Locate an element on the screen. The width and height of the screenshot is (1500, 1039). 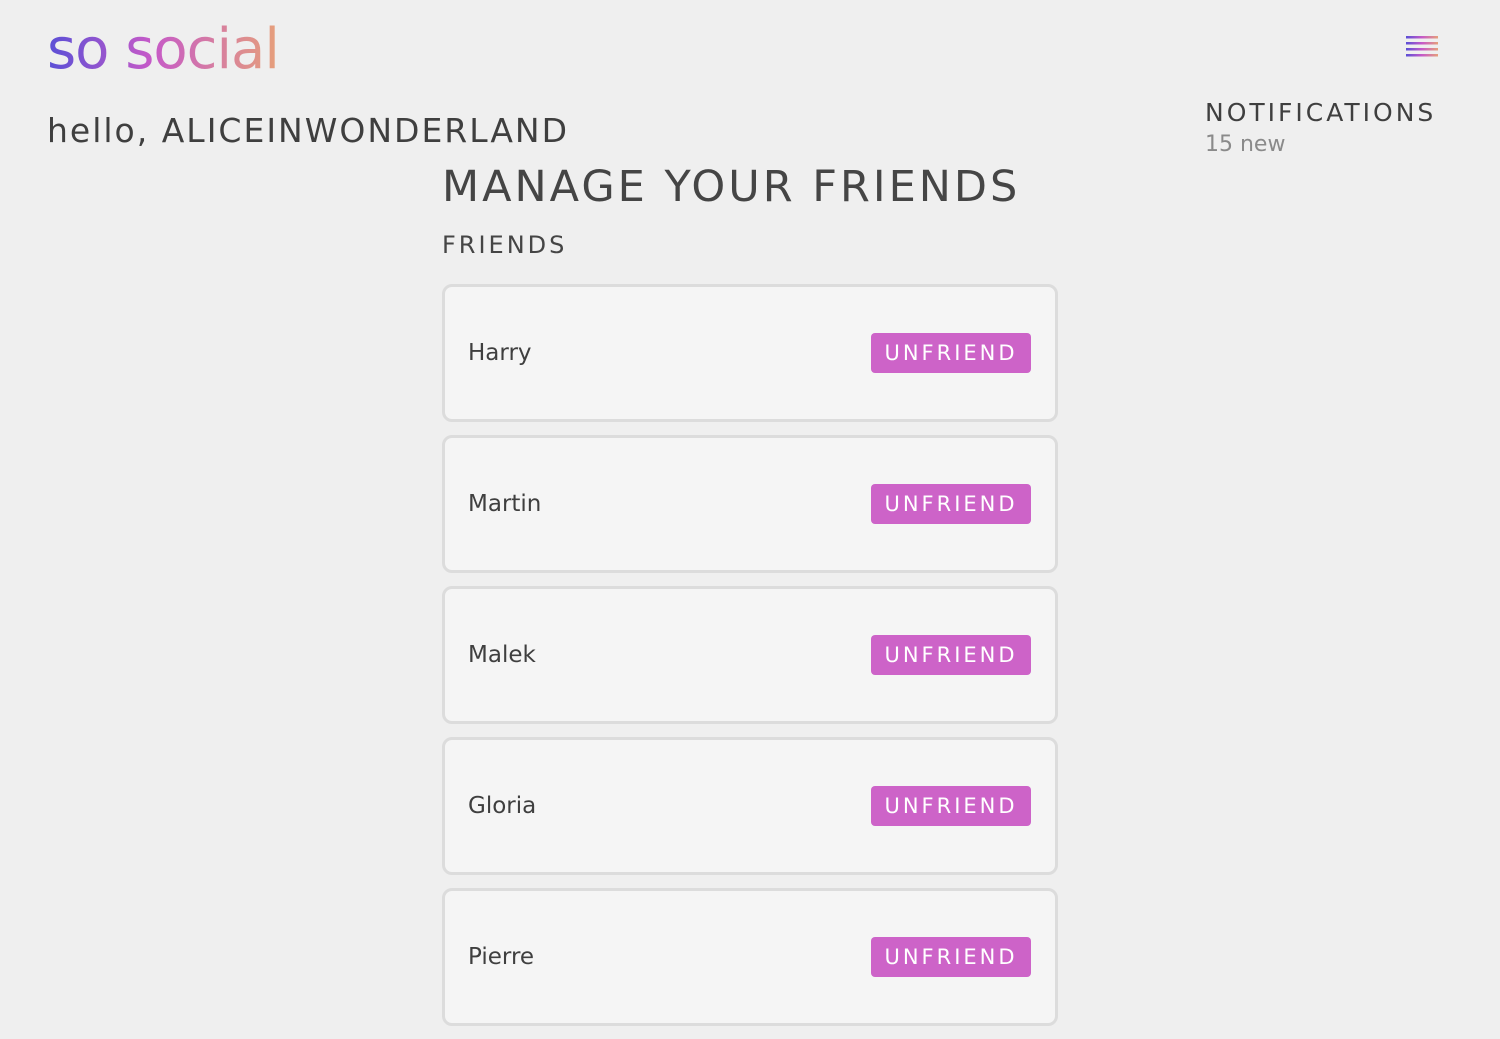
friend-card: Gloria UNFRIEND is located at coordinates (750, 806).